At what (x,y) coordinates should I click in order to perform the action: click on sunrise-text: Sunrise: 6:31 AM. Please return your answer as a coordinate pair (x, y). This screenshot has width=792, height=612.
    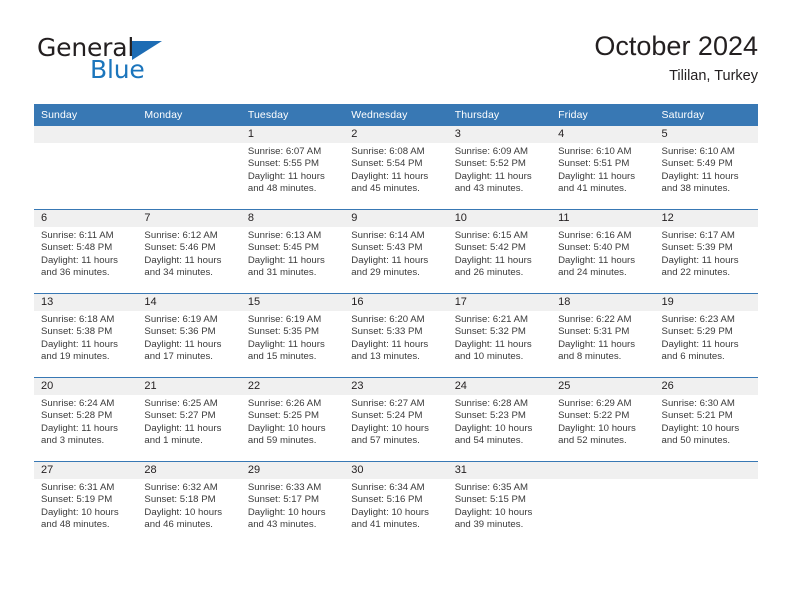
    Looking at the image, I should click on (78, 487).